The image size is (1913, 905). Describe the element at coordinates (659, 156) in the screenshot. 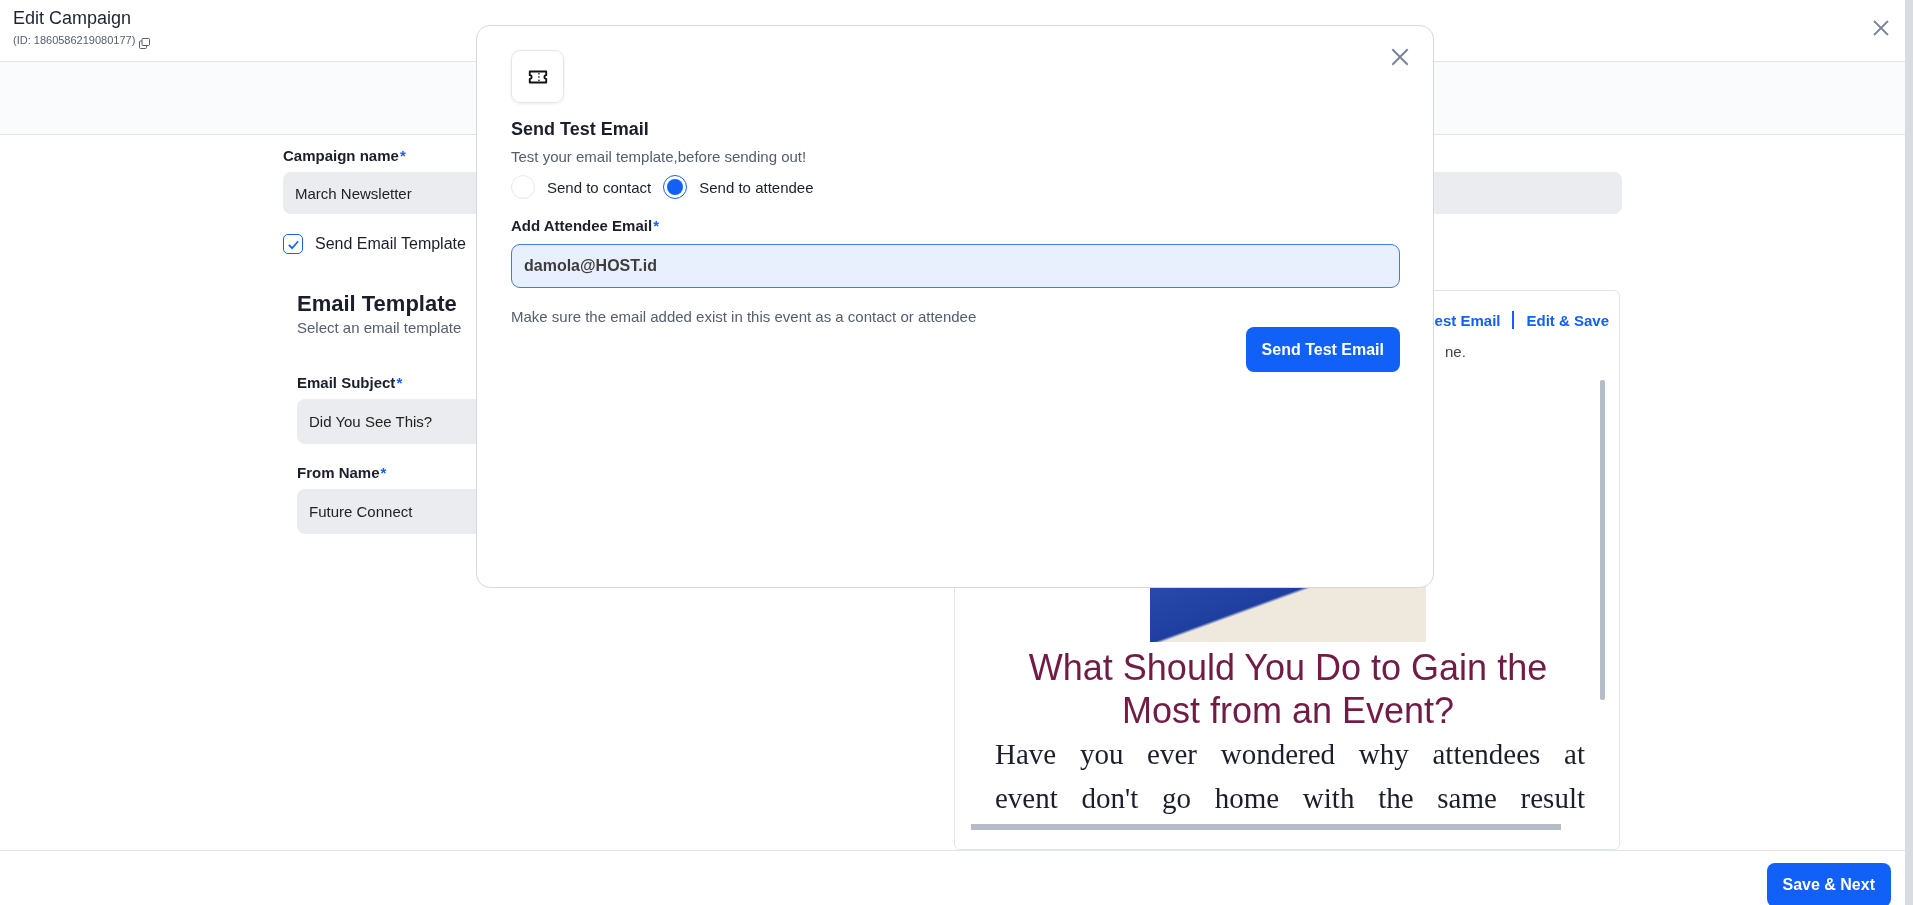

I see `dialog-subtitle: Test your email template,before sending out!` at that location.